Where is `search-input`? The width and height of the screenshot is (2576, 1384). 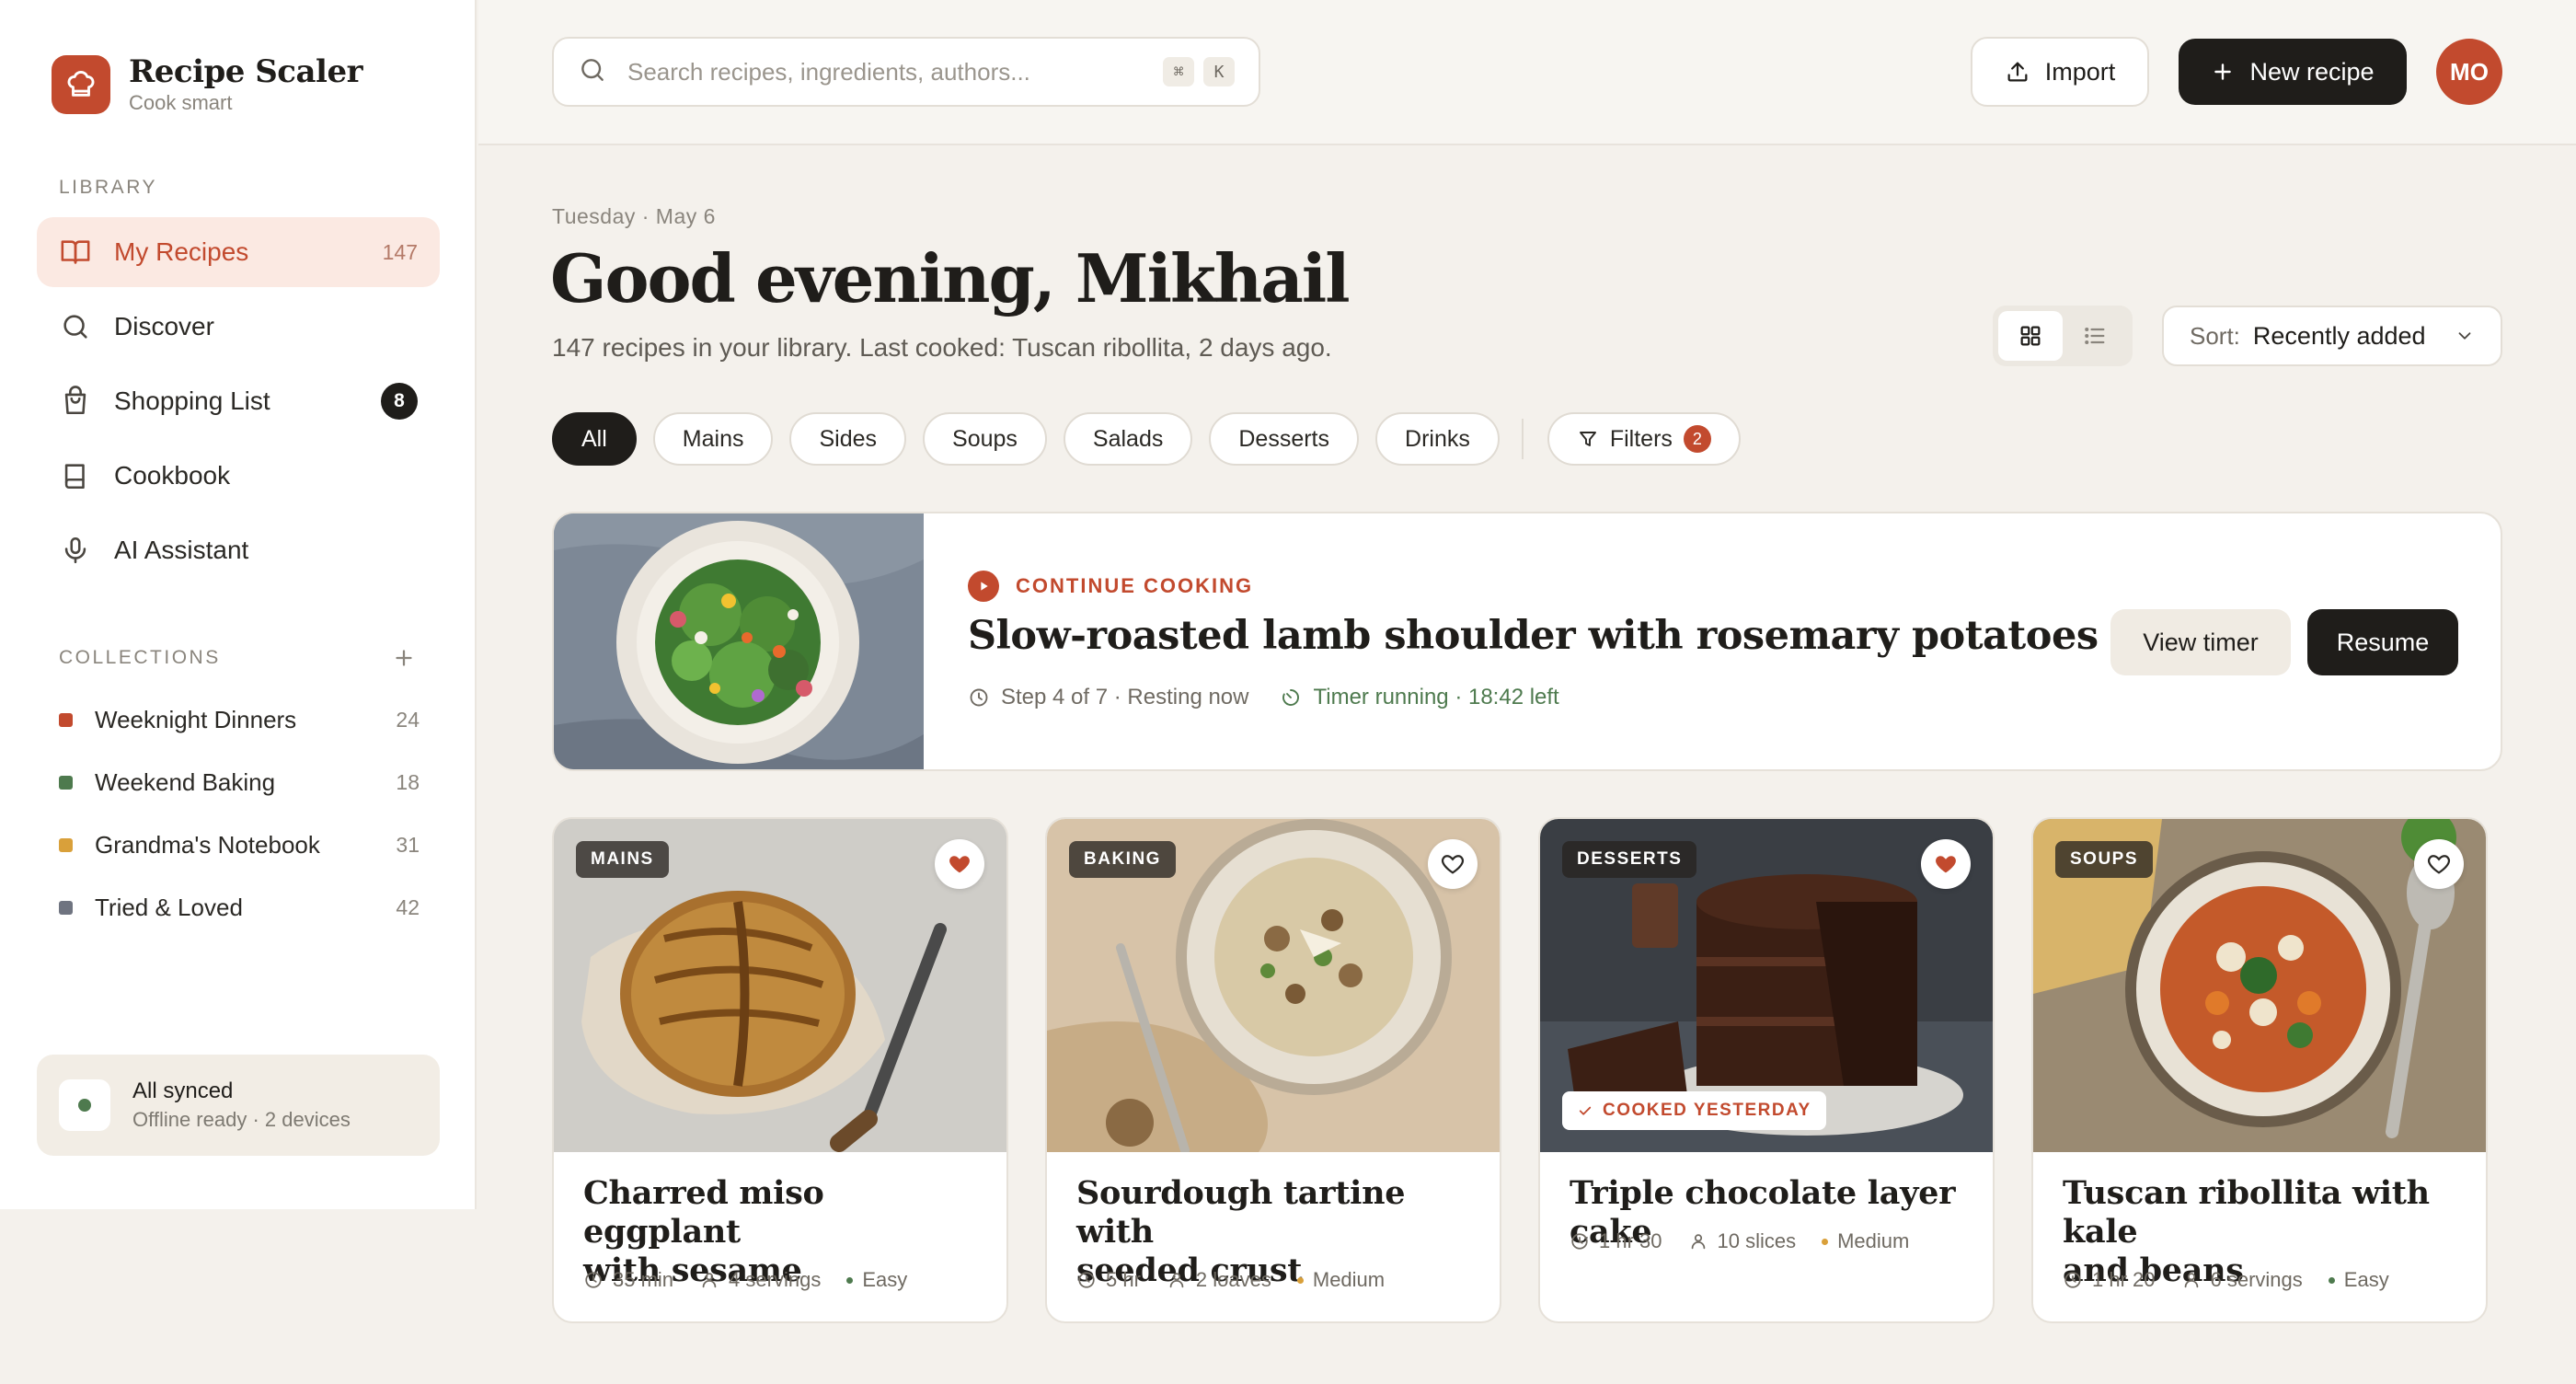
search-input is located at coordinates (890, 71).